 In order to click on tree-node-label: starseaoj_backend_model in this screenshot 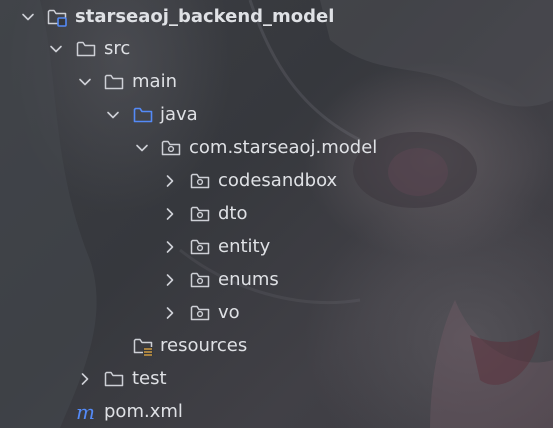, I will do `click(205, 16)`.